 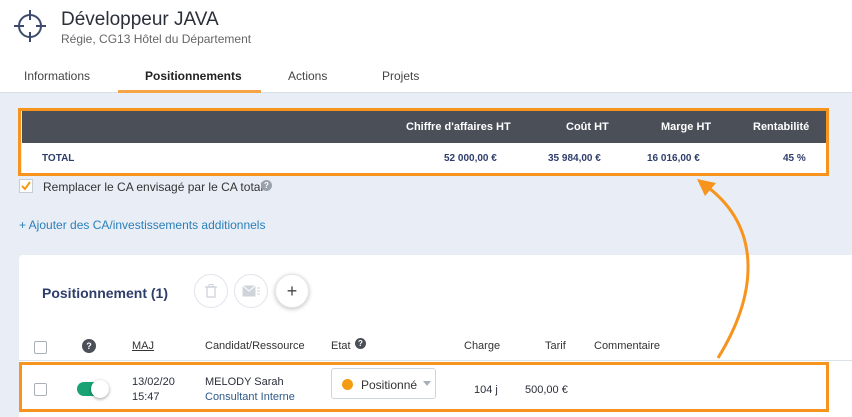 I want to click on row-date: 13/02/20, so click(x=153, y=382).